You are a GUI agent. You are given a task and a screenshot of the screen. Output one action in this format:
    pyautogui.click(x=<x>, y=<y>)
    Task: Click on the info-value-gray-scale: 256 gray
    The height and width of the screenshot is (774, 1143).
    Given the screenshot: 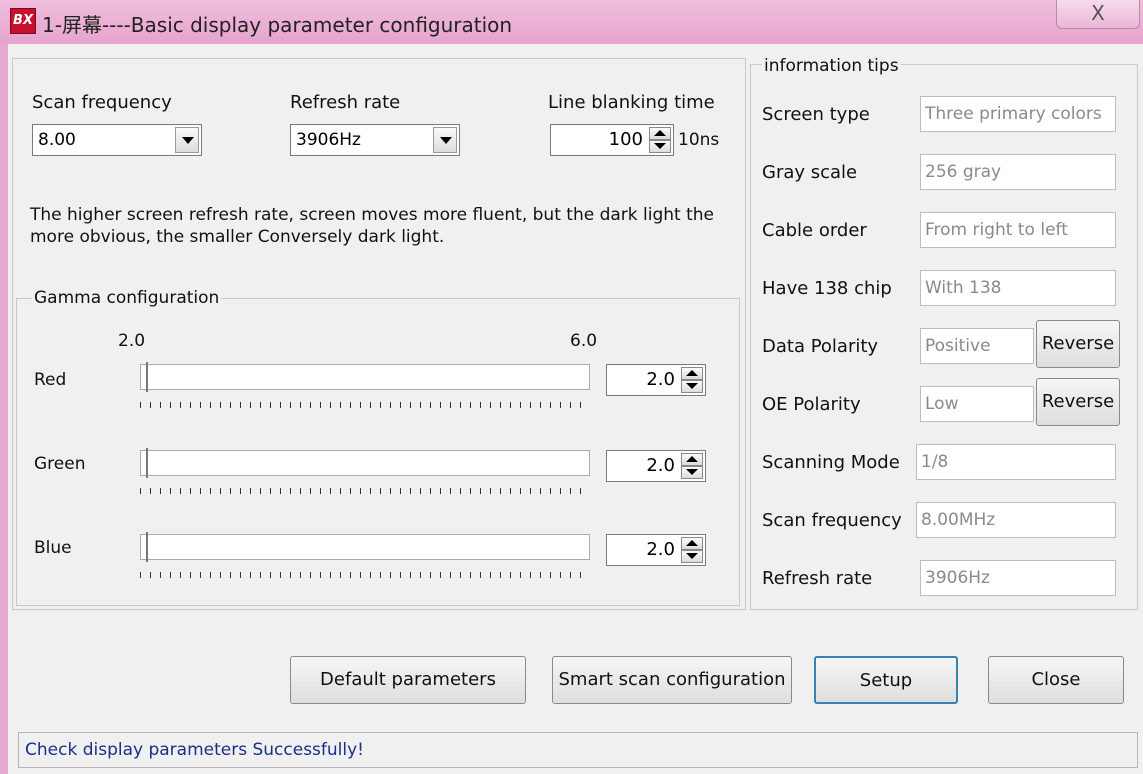 What is the action you would take?
    pyautogui.click(x=1018, y=172)
    